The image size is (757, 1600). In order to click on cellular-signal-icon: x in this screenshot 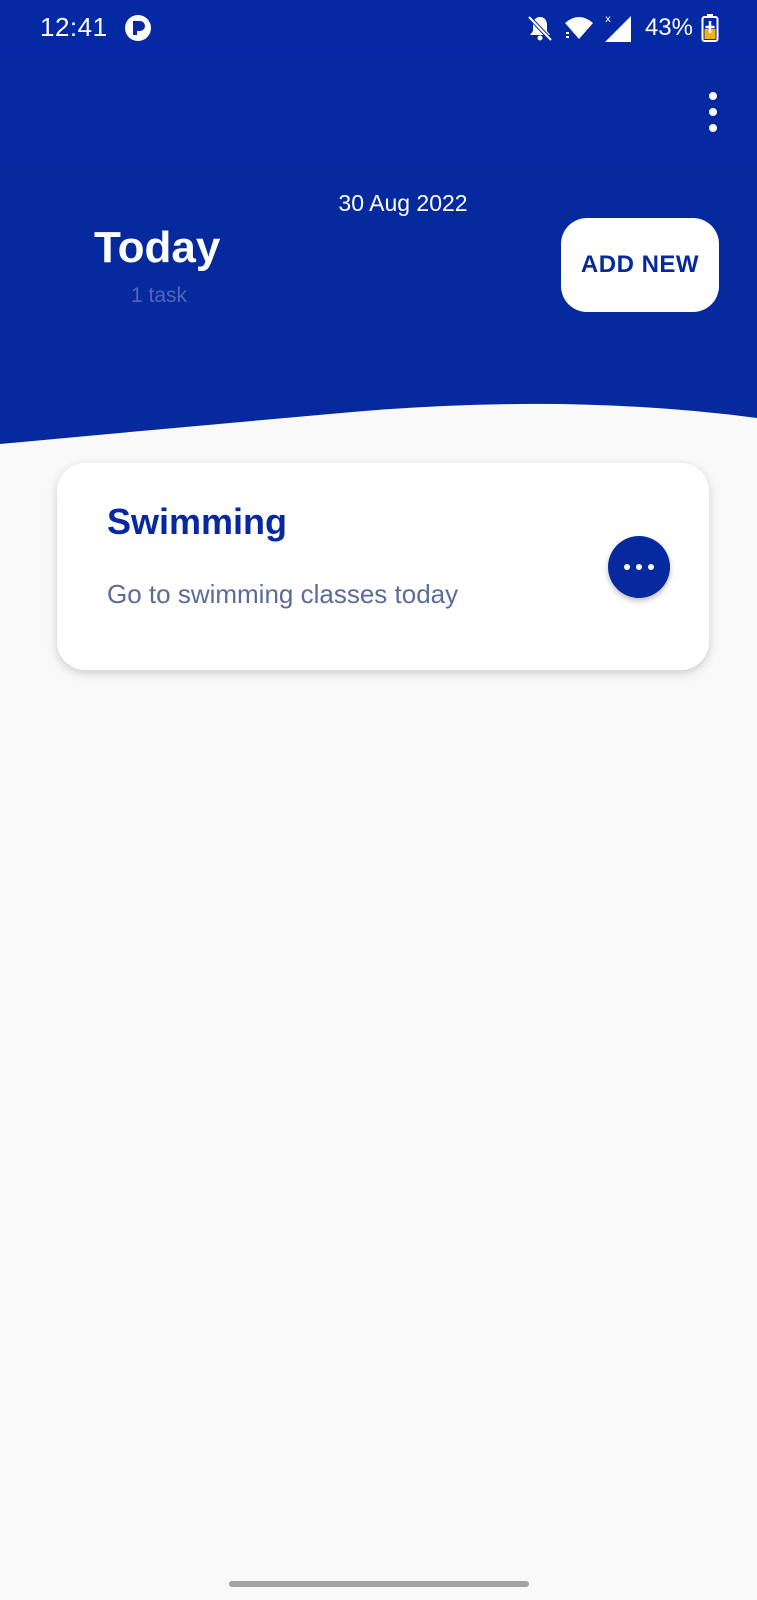, I will do `click(617, 28)`.